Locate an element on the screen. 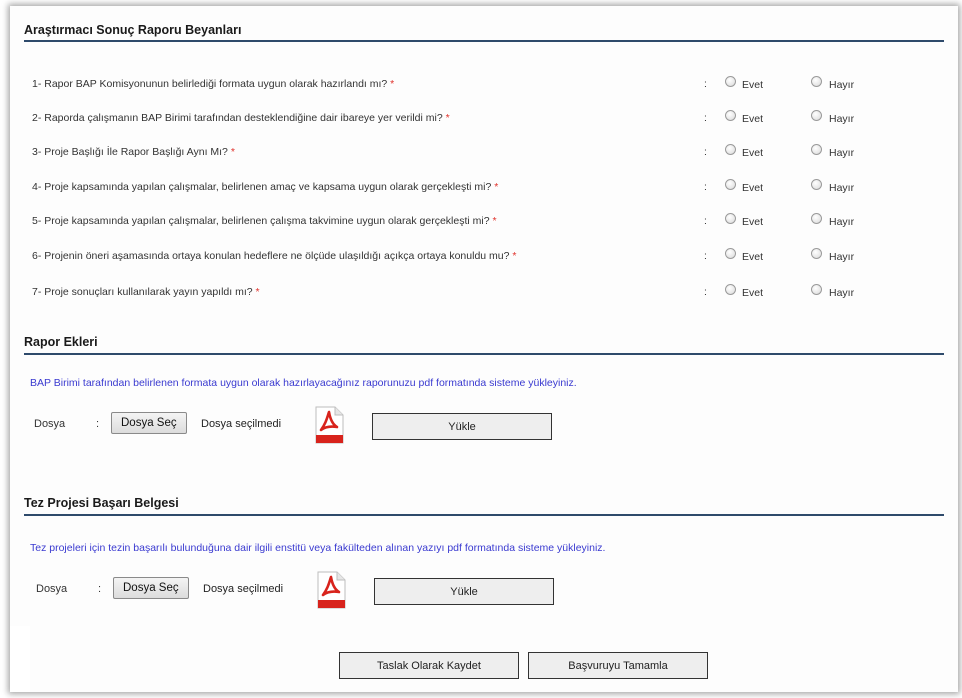 The width and height of the screenshot is (962, 698). section-title-rapor-ekleri: Rapor Ekleri is located at coordinates (61, 342).